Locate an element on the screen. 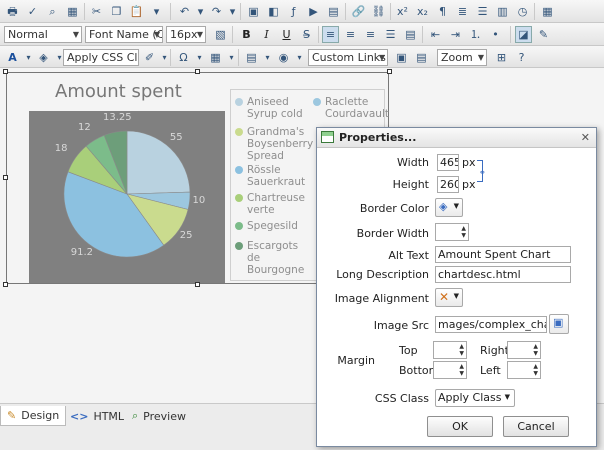 The width and height of the screenshot is (604, 450). align-center-icon: ≡ is located at coordinates (350, 34).